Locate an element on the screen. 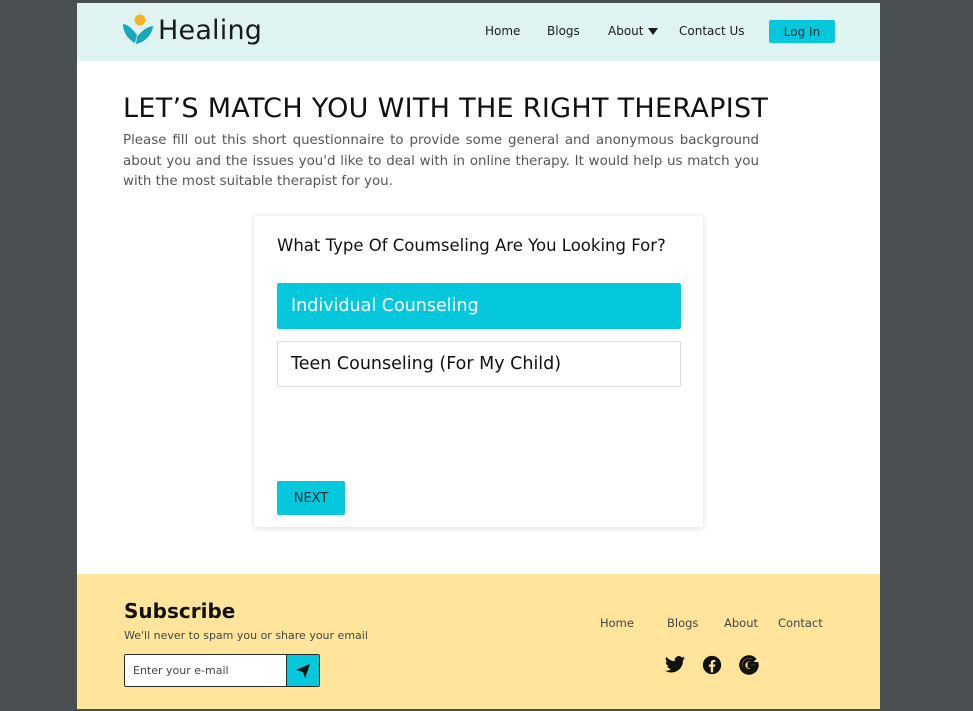  footer-link-home: Home is located at coordinates (617, 623).